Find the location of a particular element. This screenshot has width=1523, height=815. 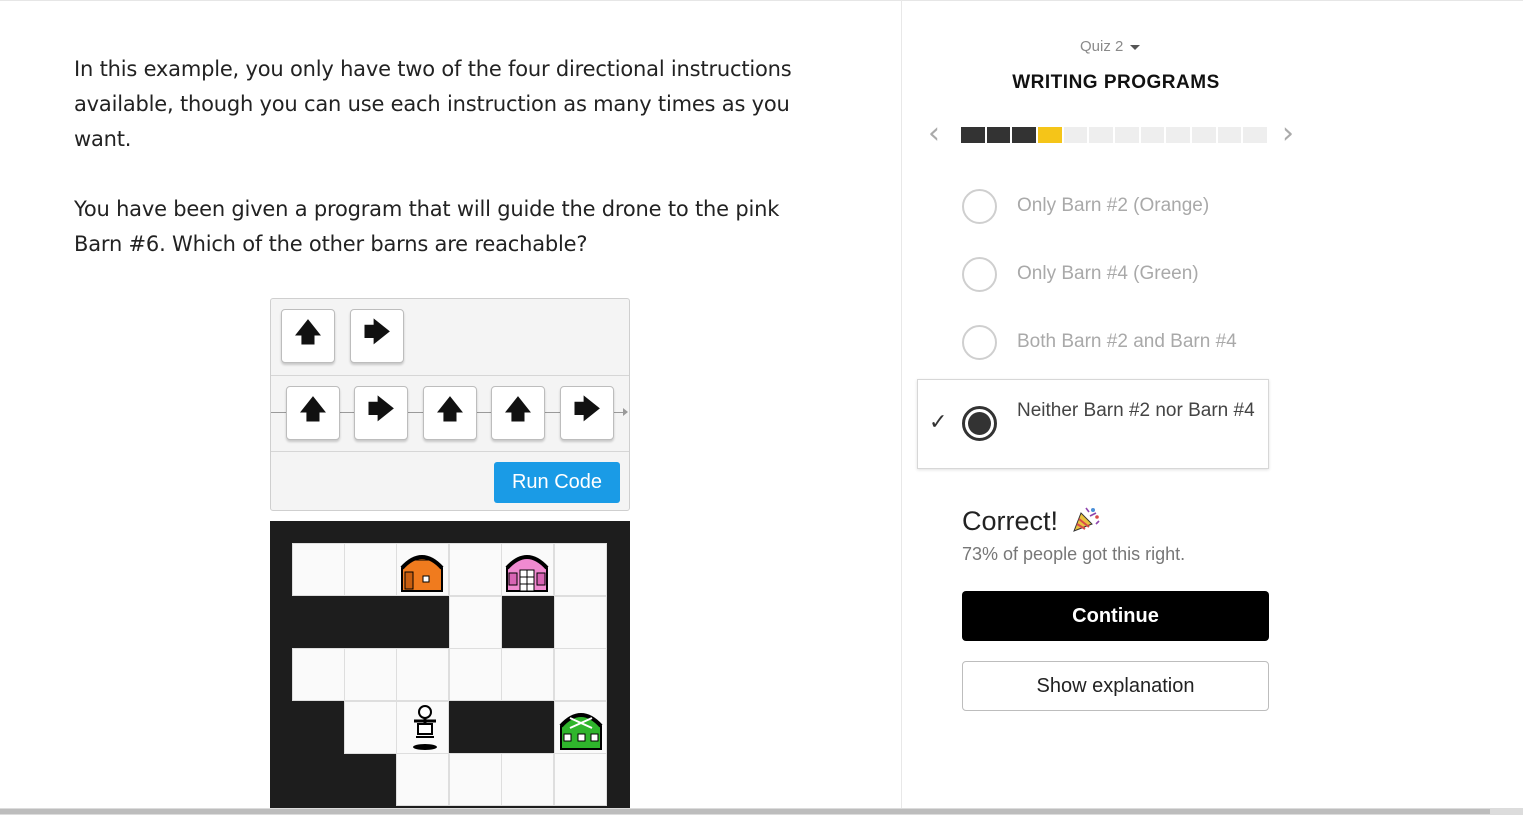

answer-option: Only Barn #2 (Orange) is located at coordinates (1115, 206).